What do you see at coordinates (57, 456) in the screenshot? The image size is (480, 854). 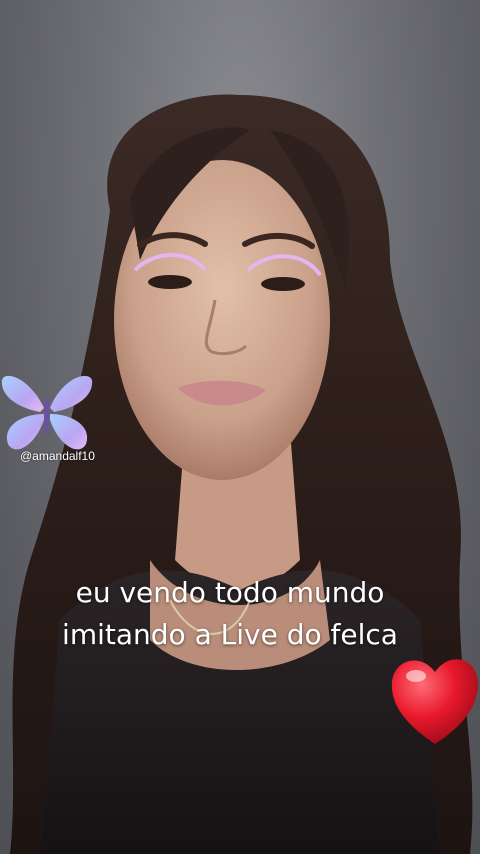 I see `watermark-handle: @amandalf10` at bounding box center [57, 456].